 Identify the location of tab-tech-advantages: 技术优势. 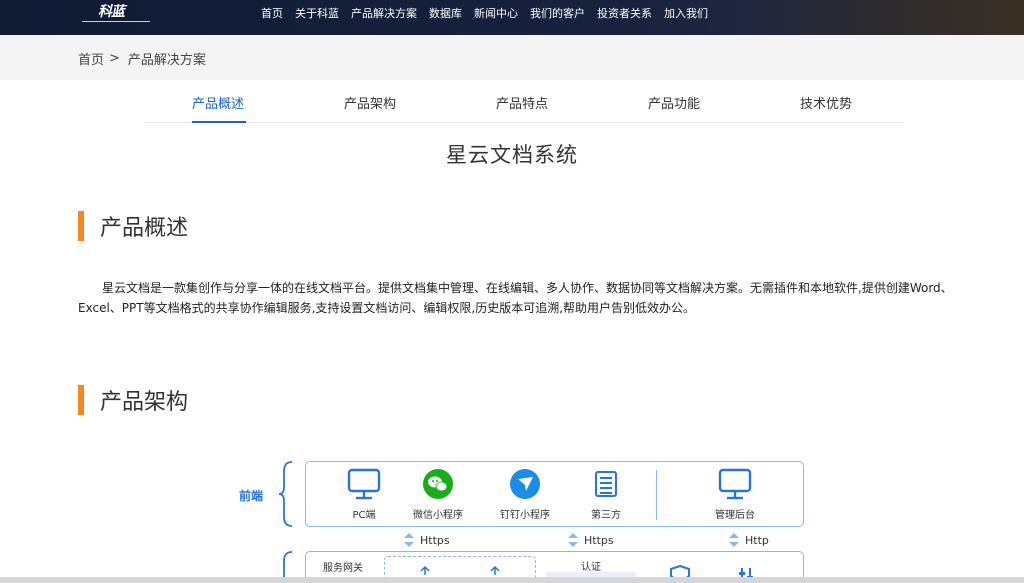
(826, 102).